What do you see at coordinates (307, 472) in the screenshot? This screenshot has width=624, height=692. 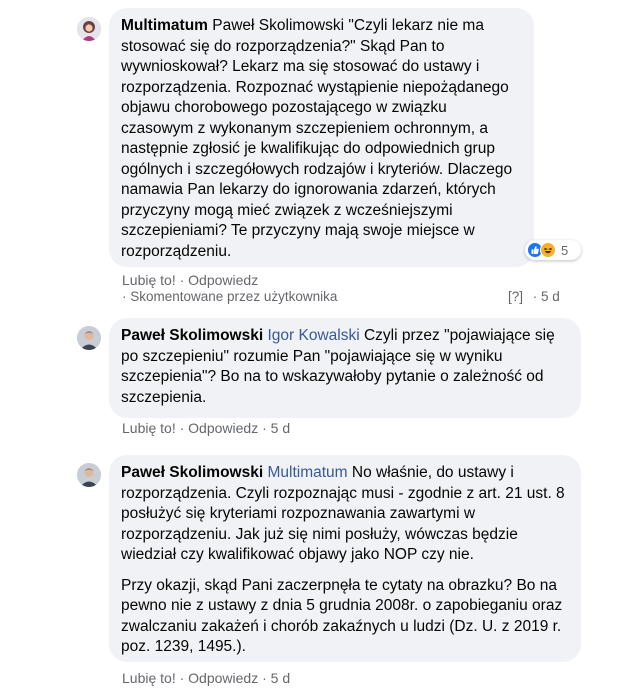 I see `mention-link: Multimatum` at bounding box center [307, 472].